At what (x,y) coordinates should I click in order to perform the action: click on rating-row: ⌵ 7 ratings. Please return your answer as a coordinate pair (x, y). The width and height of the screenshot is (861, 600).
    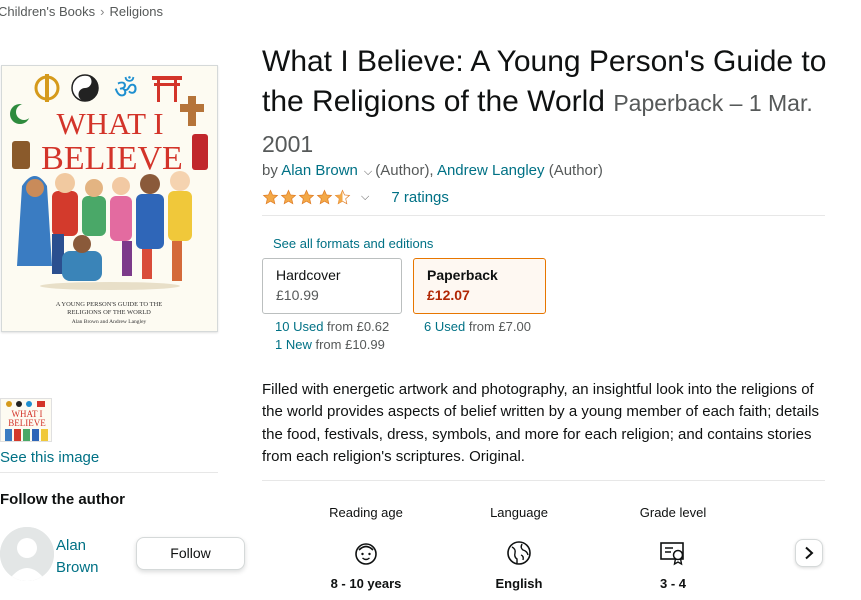
    Looking at the image, I should click on (355, 197).